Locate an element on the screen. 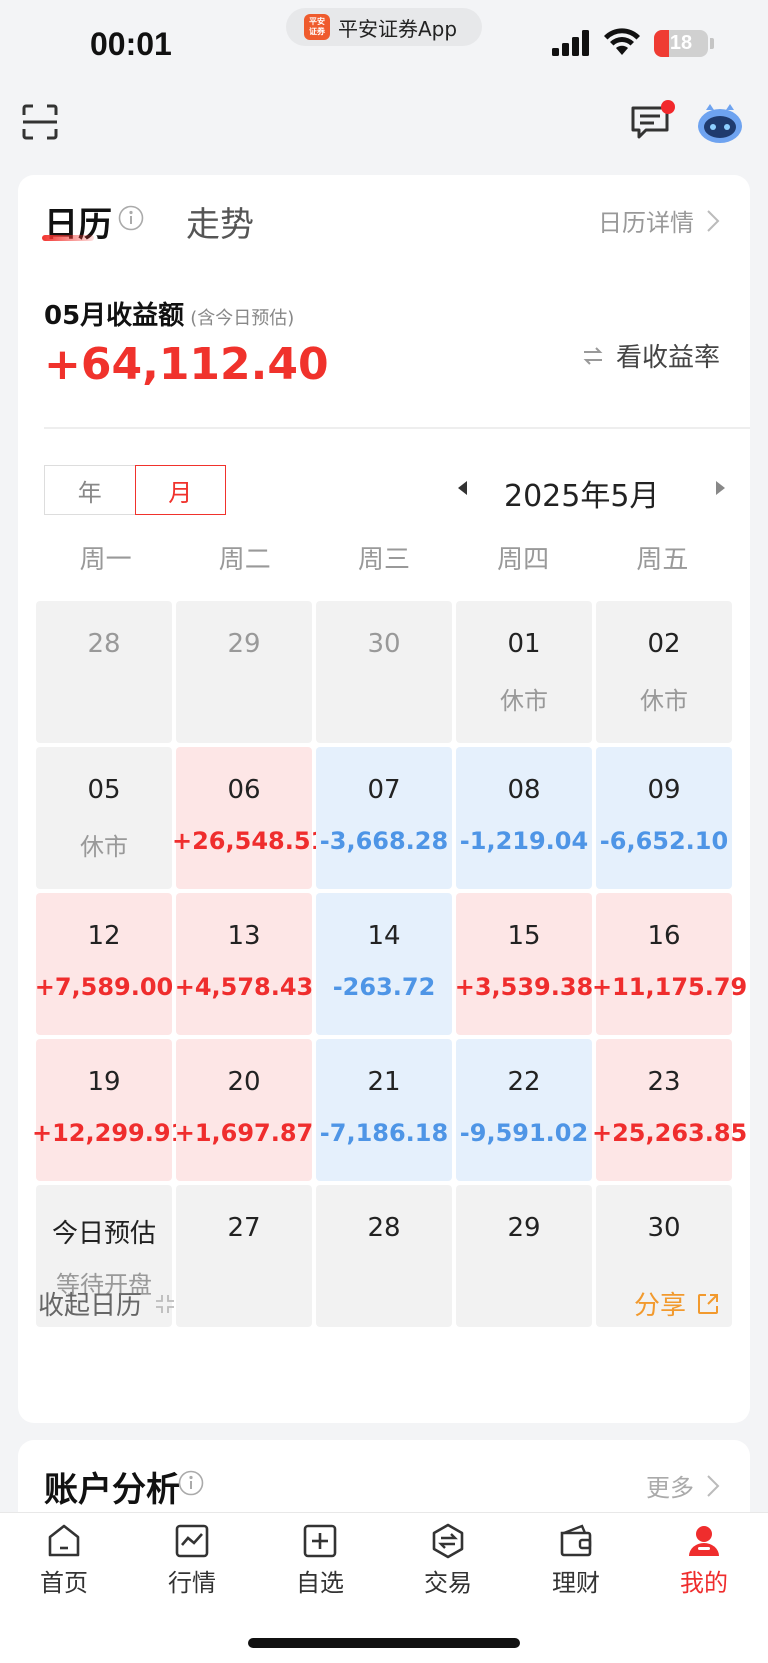  calendar-day-number: 23 is located at coordinates (664, 1082).